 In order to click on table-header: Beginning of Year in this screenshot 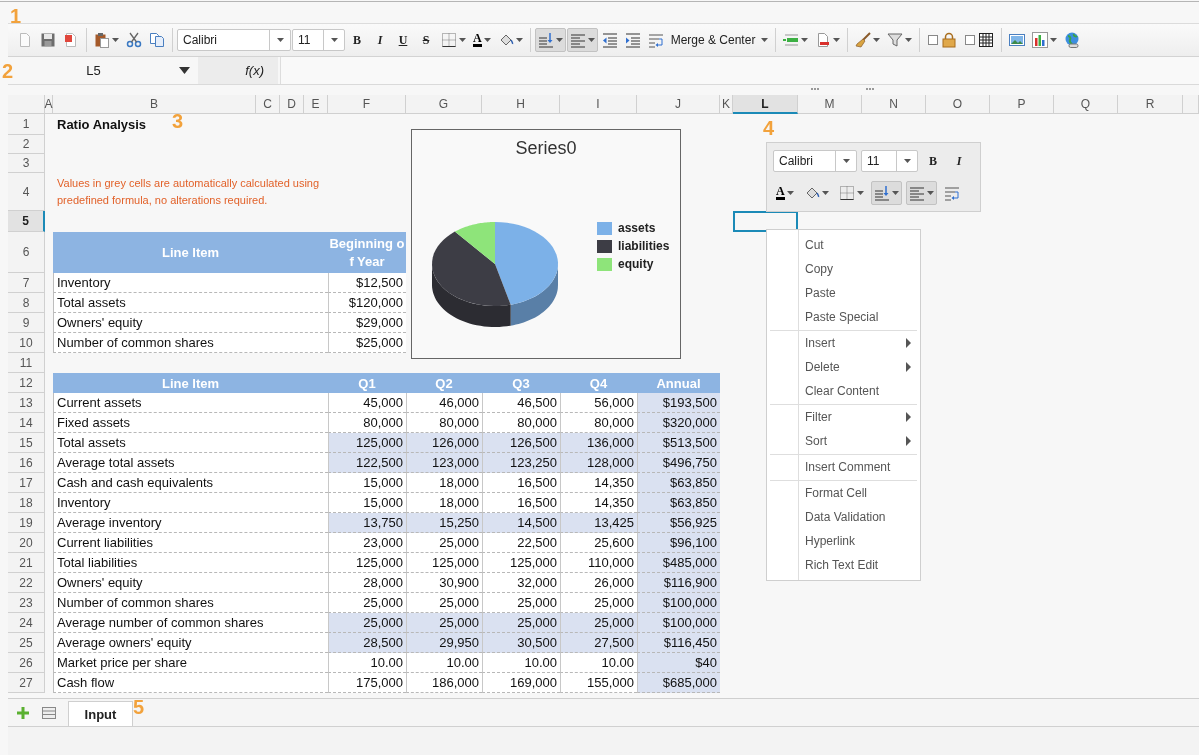, I will do `click(367, 252)`.